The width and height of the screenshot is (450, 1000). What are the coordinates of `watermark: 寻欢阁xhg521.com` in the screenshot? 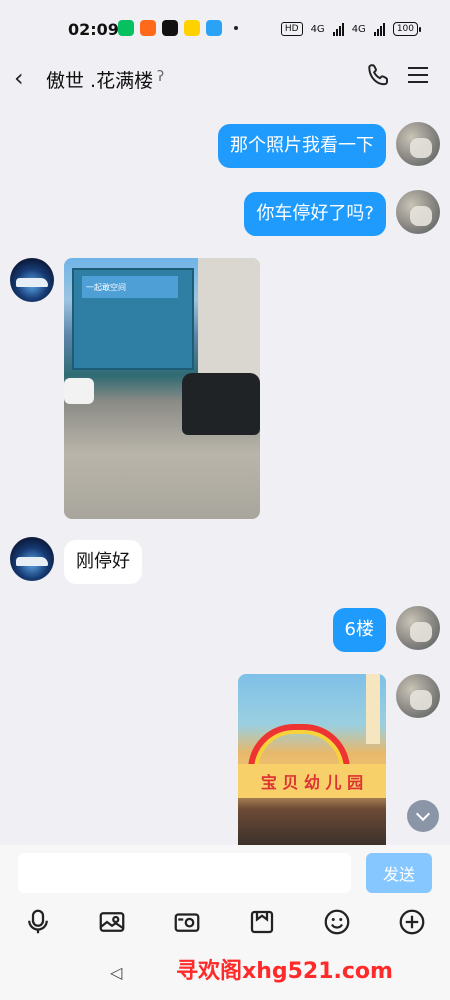 It's located at (284, 971).